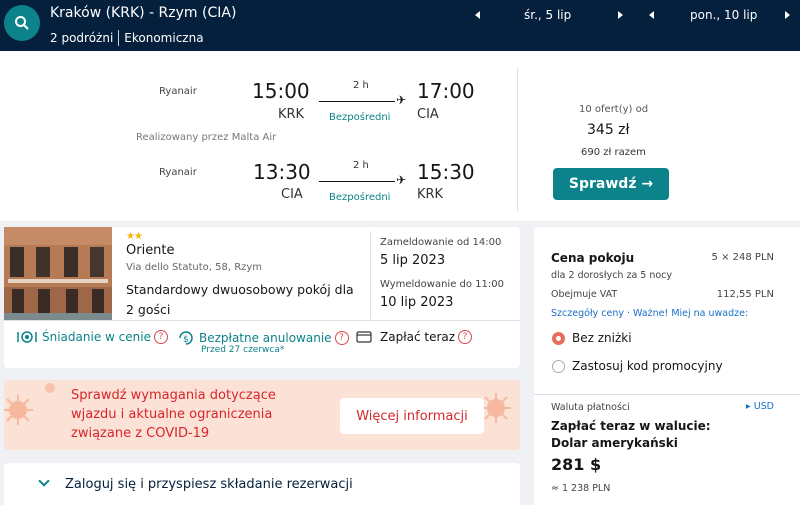 The image size is (800, 505). What do you see at coordinates (240, 299) in the screenshot?
I see `room-type: Standardowy dwuosobowy pokój dla 2 gości` at bounding box center [240, 299].